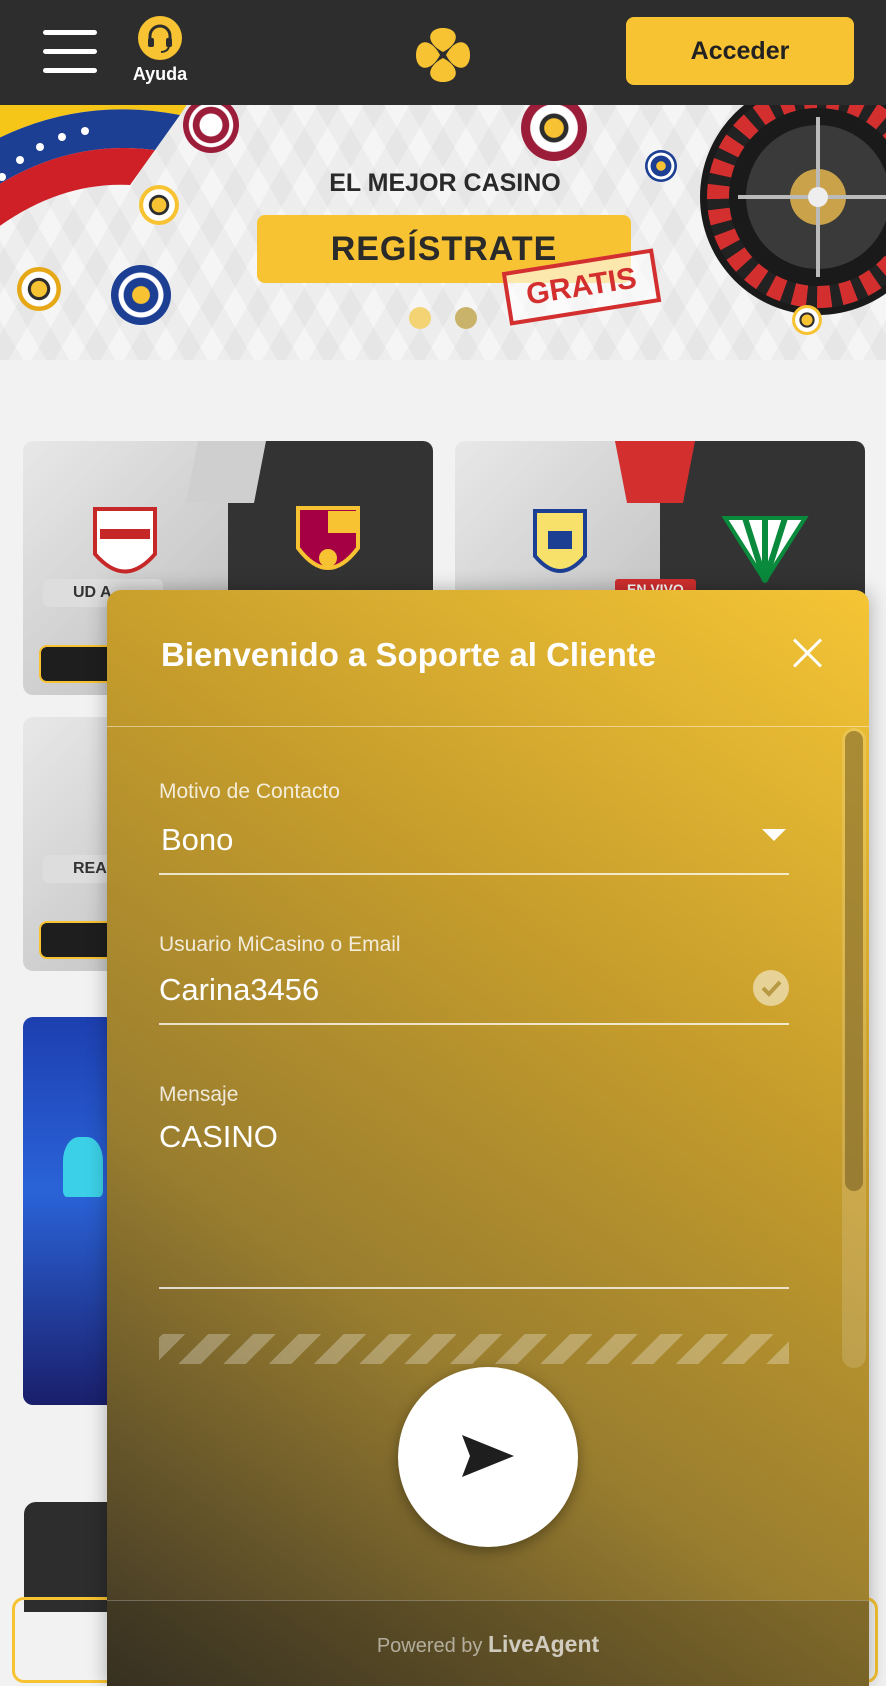 This screenshot has width=886, height=1686. What do you see at coordinates (249, 791) in the screenshot?
I see `contact-reason-label: Motivo de Contacto` at bounding box center [249, 791].